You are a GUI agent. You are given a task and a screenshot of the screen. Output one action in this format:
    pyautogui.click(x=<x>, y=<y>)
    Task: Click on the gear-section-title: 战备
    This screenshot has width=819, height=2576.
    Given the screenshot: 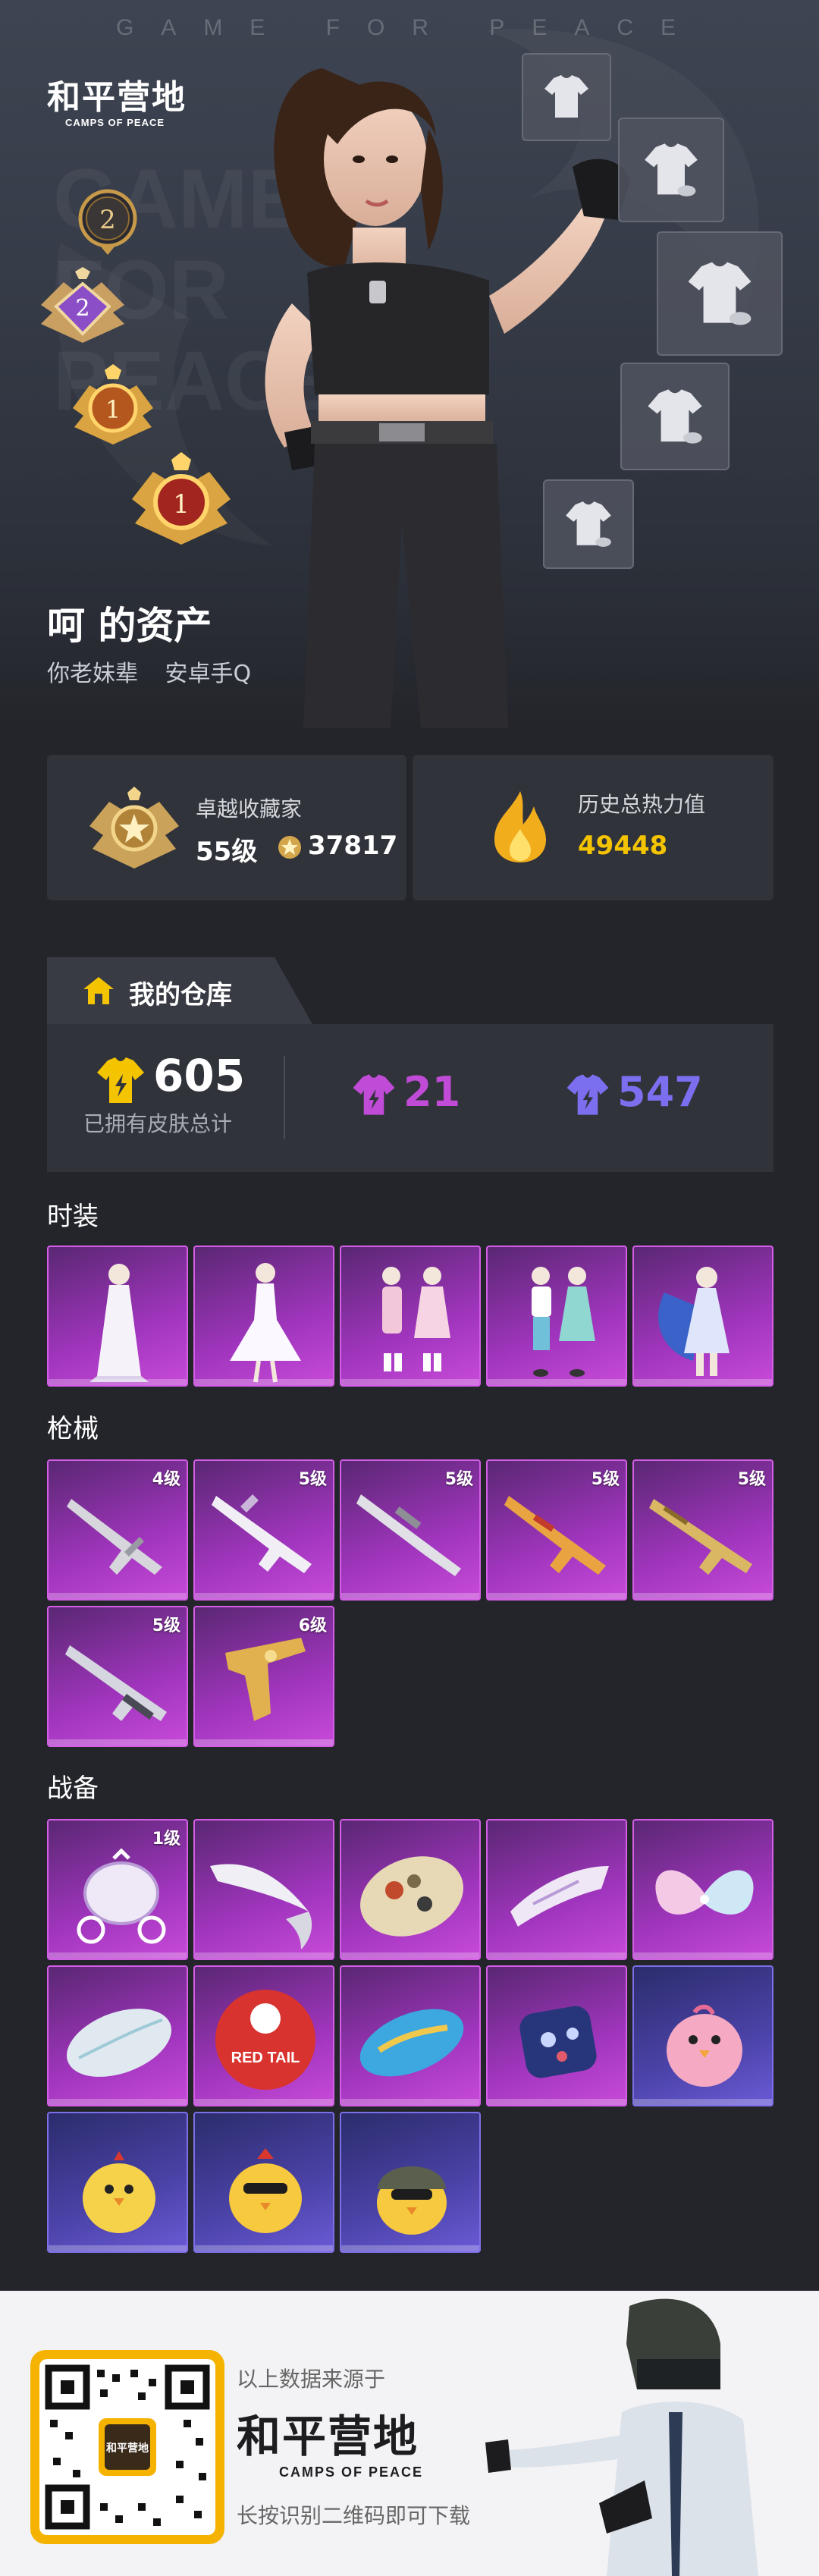 What is the action you would take?
    pyautogui.click(x=73, y=1788)
    